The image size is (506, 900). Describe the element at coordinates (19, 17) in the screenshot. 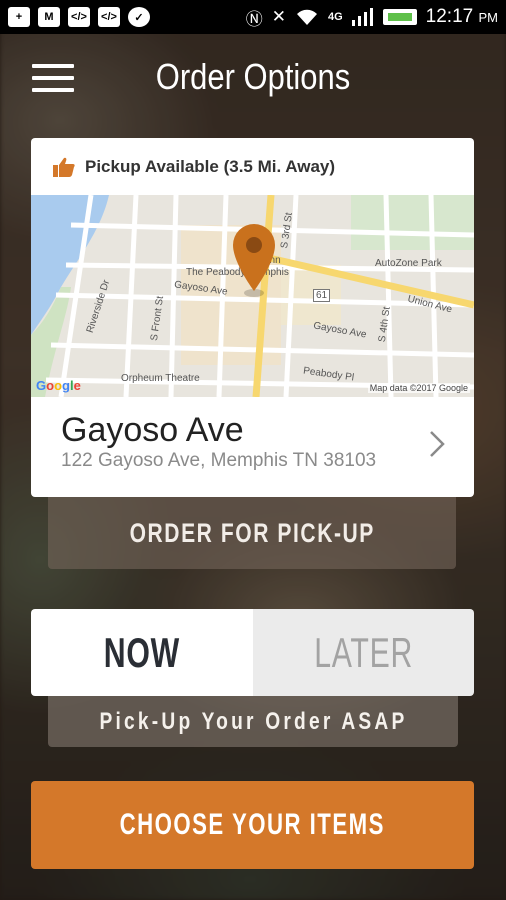

I see `plus-icon: +` at that location.